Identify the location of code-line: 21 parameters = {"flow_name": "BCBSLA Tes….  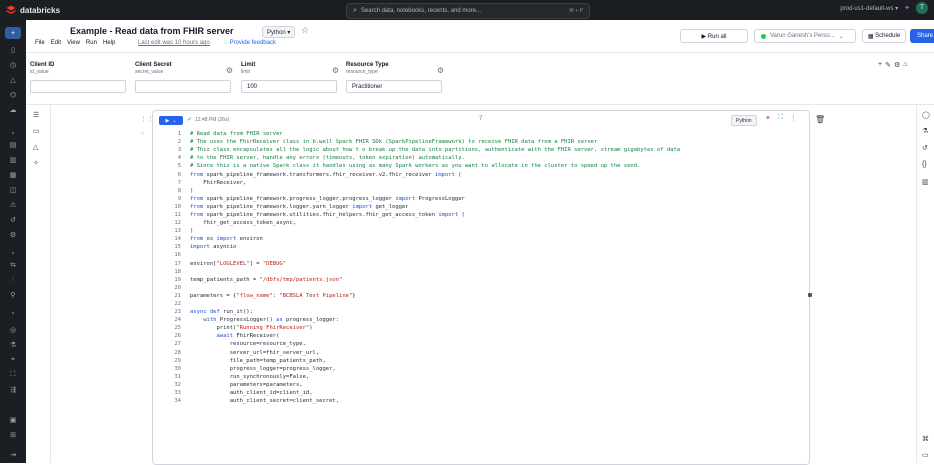
(481, 296).